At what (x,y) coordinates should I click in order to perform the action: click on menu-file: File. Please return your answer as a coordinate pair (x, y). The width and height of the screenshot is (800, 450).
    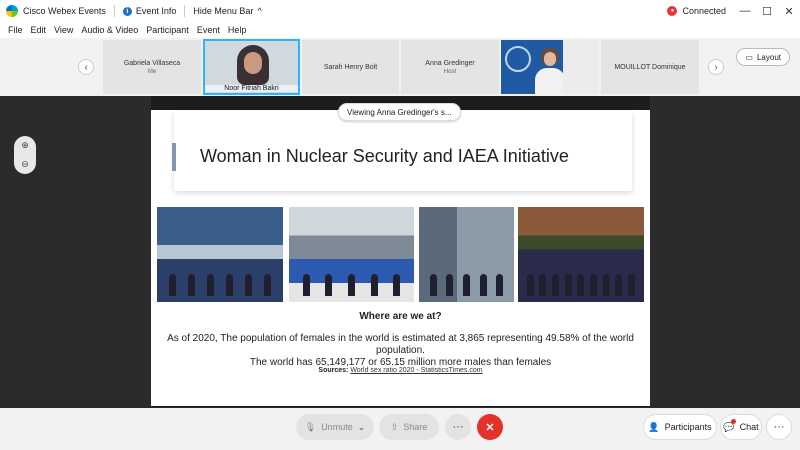
    Looking at the image, I should click on (15, 30).